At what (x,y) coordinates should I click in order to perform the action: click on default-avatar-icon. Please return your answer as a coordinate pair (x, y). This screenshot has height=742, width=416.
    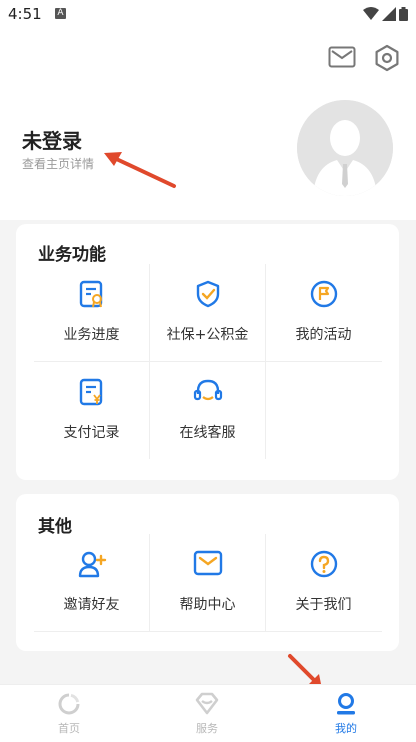
    Looking at the image, I should click on (345, 148).